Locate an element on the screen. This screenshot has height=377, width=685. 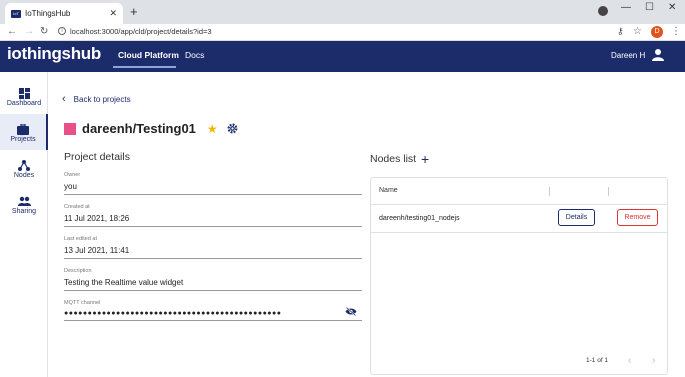
app-header: iothingshub Cloud Platform Docs Dareen H is located at coordinates (342, 56).